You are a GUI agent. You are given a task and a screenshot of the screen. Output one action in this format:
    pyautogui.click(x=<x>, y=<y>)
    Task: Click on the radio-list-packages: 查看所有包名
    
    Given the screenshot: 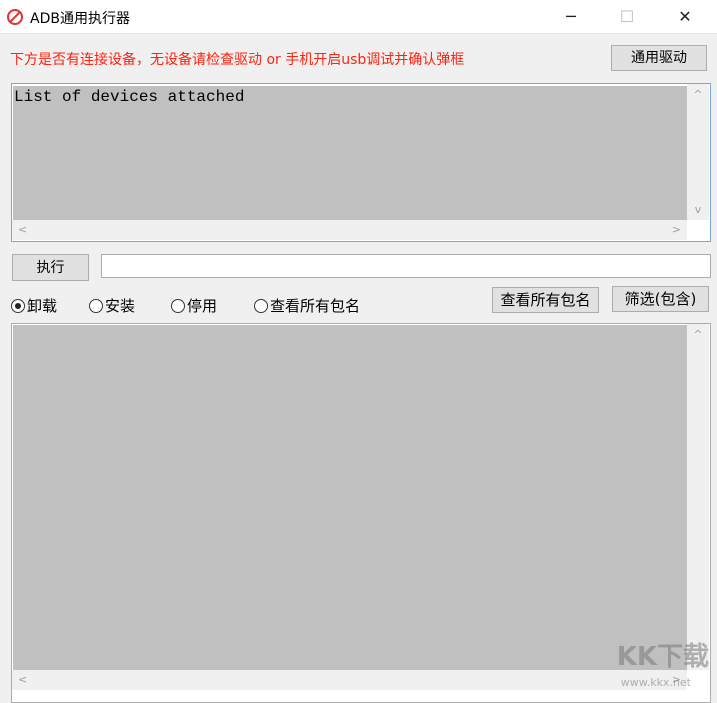 What is the action you would take?
    pyautogui.click(x=307, y=305)
    